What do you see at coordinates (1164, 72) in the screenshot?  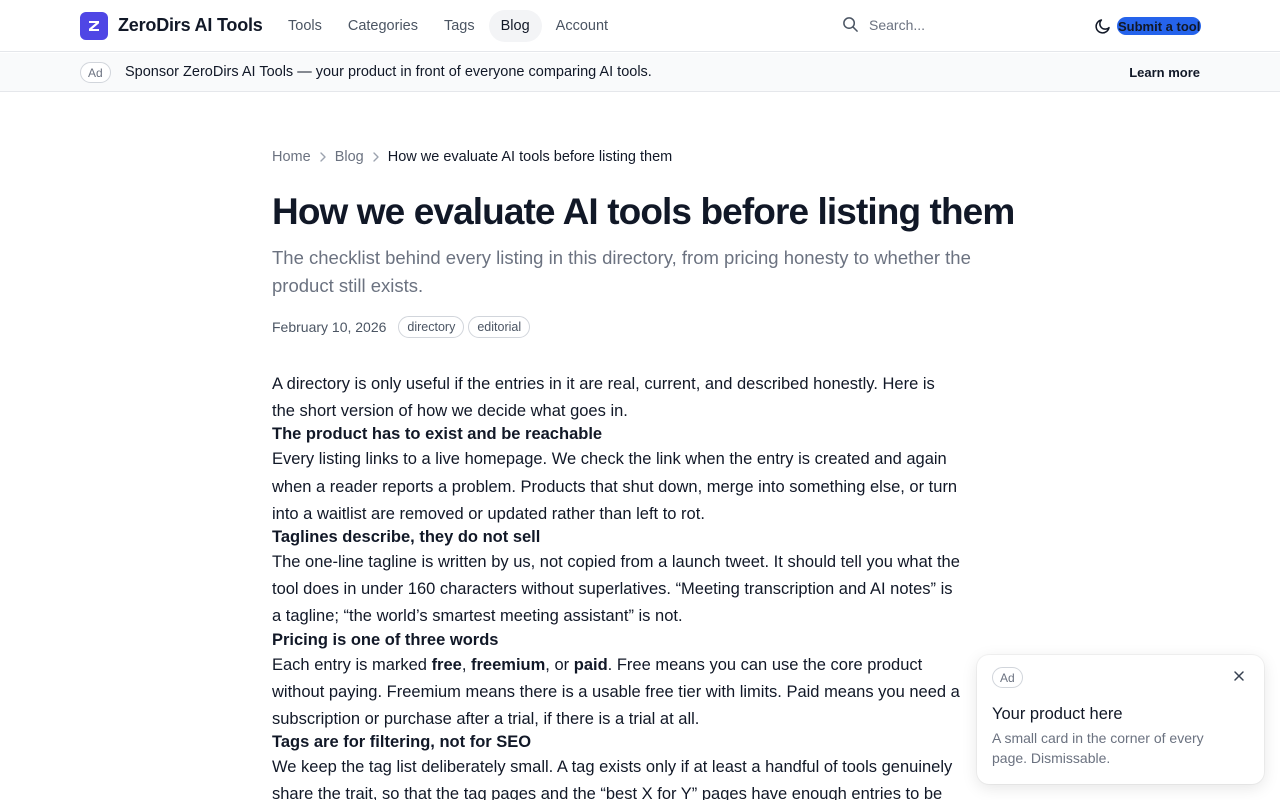 I see `learn-more-link: Learn more` at bounding box center [1164, 72].